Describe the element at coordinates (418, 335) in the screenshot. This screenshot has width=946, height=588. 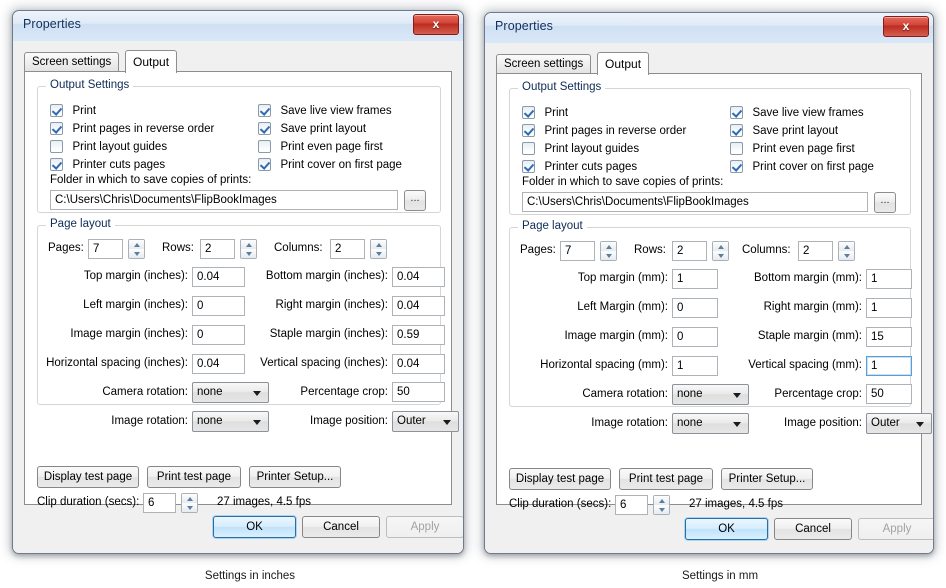
I see `staple-margin-input: 0.59` at that location.